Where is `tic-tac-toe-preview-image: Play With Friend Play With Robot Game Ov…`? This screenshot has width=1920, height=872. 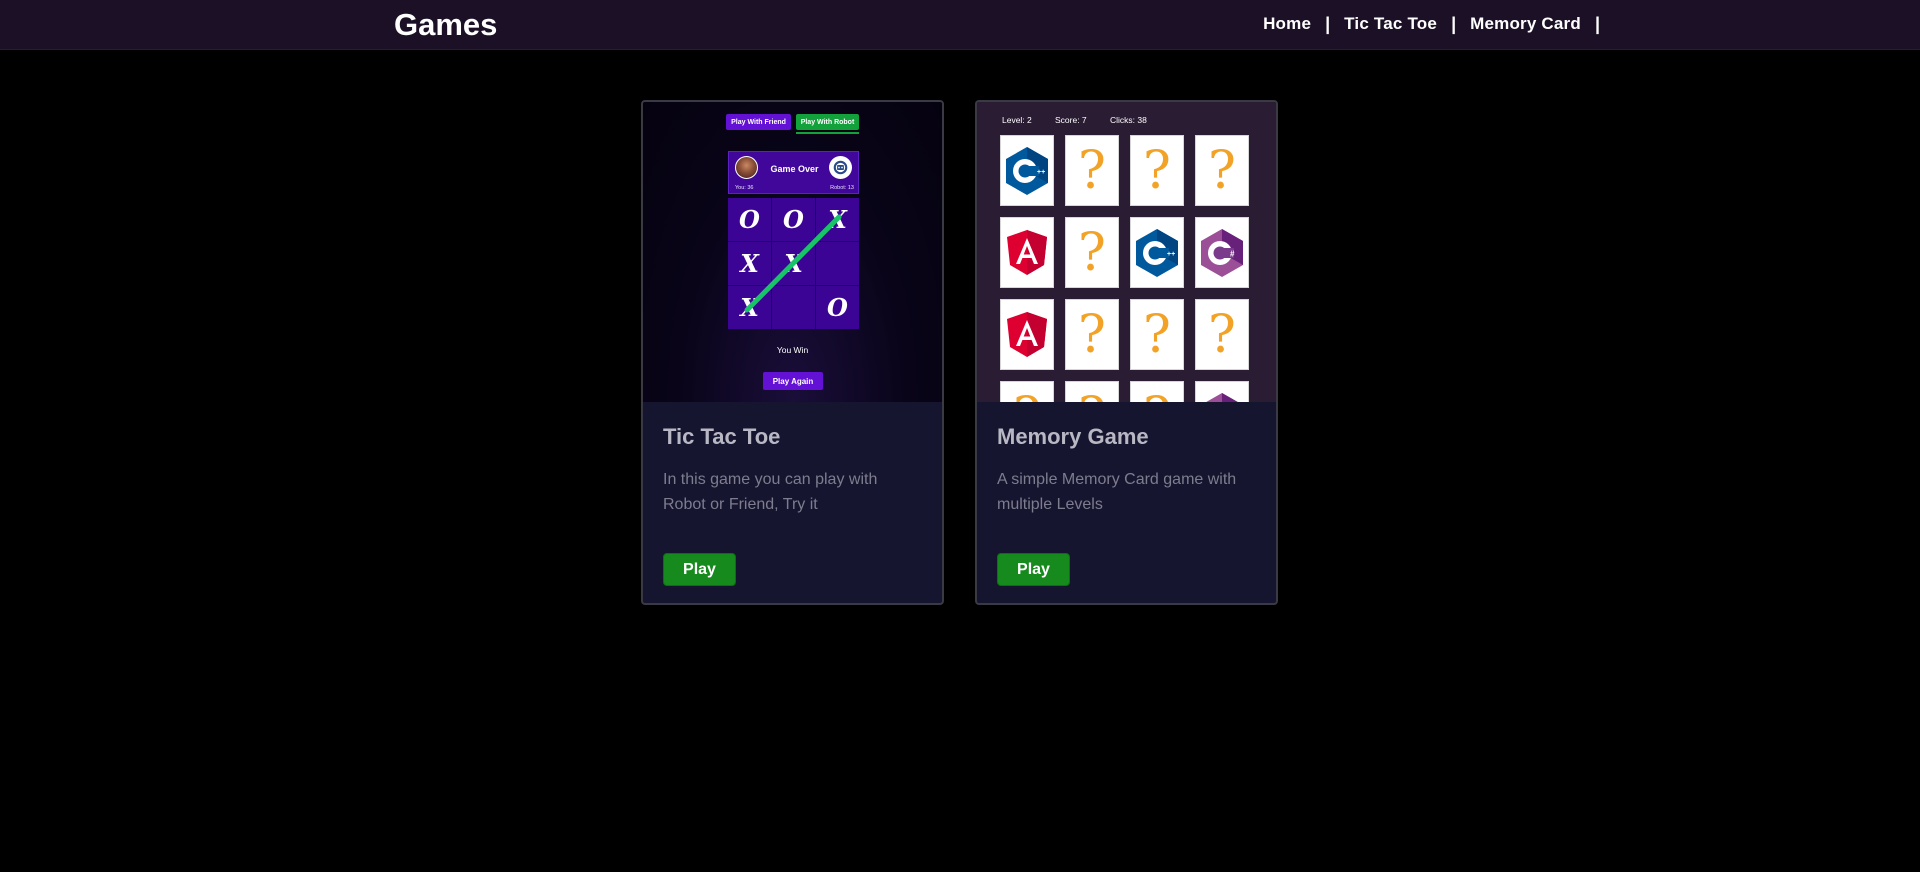 tic-tac-toe-preview-image: Play With Friend Play With Robot Game Ov… is located at coordinates (792, 252).